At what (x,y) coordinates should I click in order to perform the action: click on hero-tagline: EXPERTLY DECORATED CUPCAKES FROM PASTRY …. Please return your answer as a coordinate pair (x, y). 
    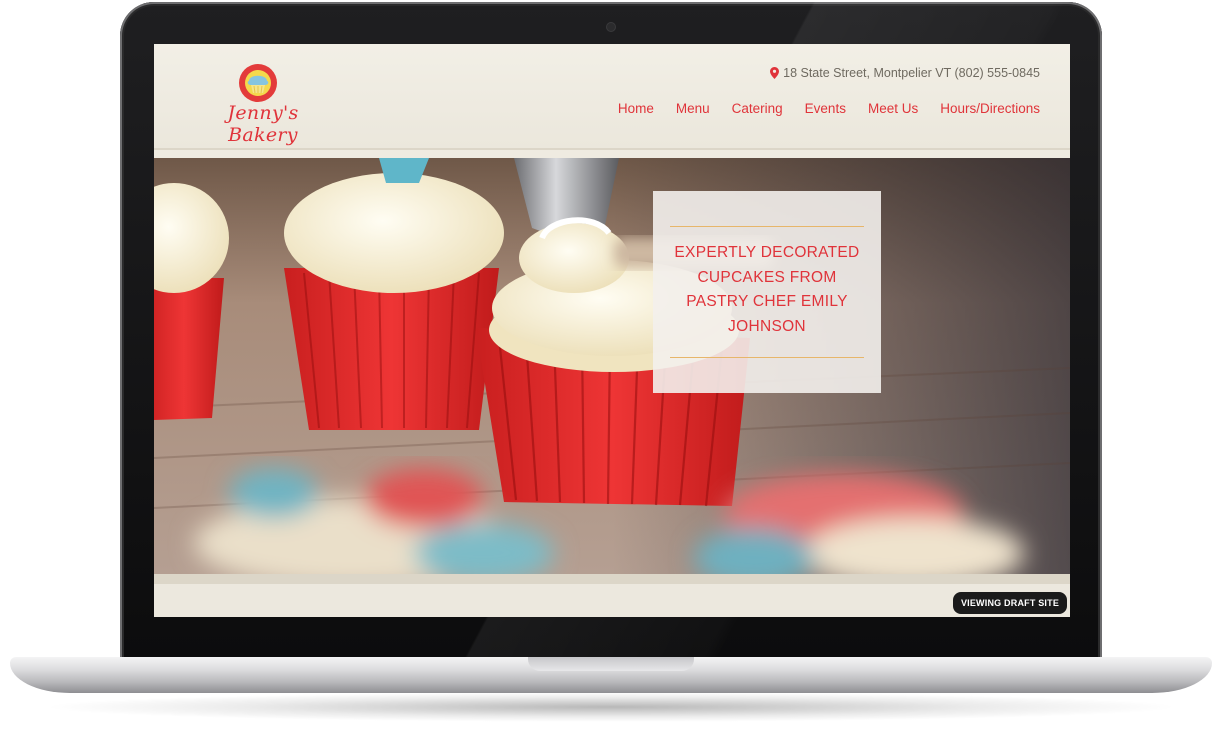
    Looking at the image, I should click on (767, 289).